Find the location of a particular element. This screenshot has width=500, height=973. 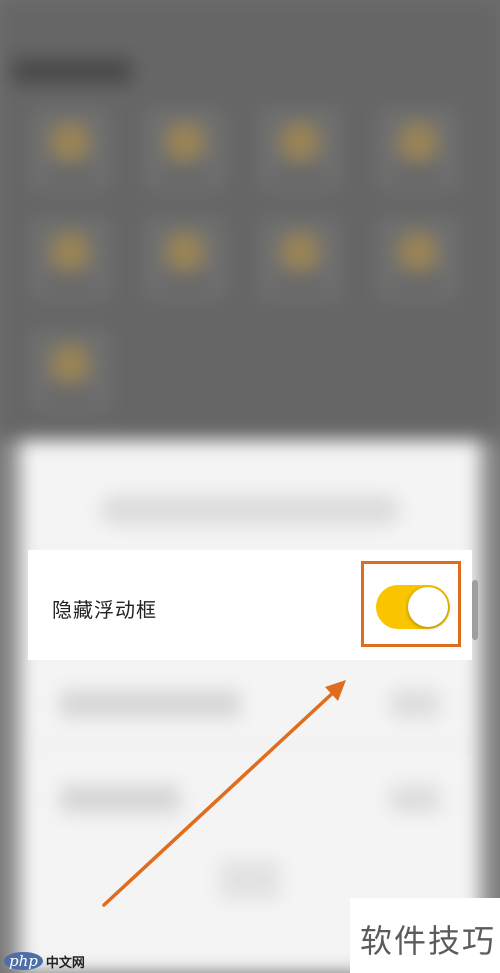

watermark-box: 软件技巧 is located at coordinates (425, 935).